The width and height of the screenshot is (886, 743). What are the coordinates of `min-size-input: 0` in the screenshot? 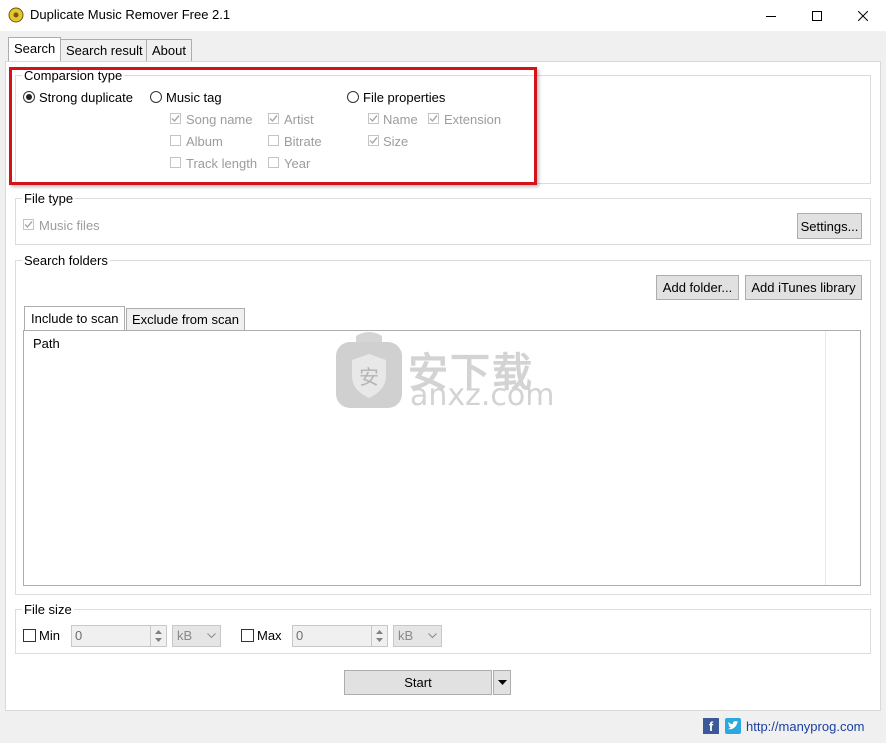 It's located at (119, 636).